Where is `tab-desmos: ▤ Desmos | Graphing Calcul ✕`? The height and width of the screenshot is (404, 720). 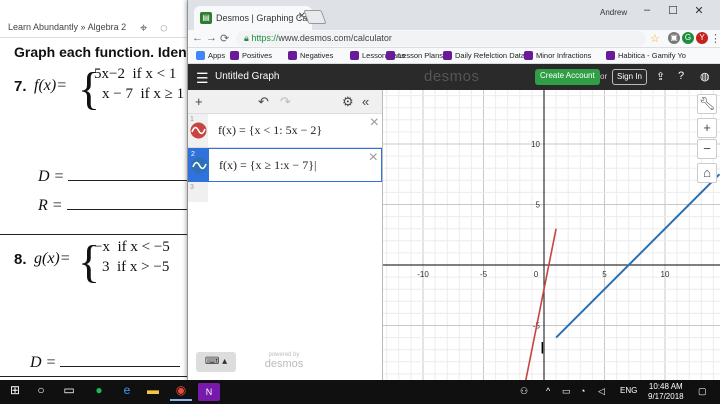 tab-desmos: ▤ Desmos | Graphing Calcul ✕ is located at coordinates (253, 18).